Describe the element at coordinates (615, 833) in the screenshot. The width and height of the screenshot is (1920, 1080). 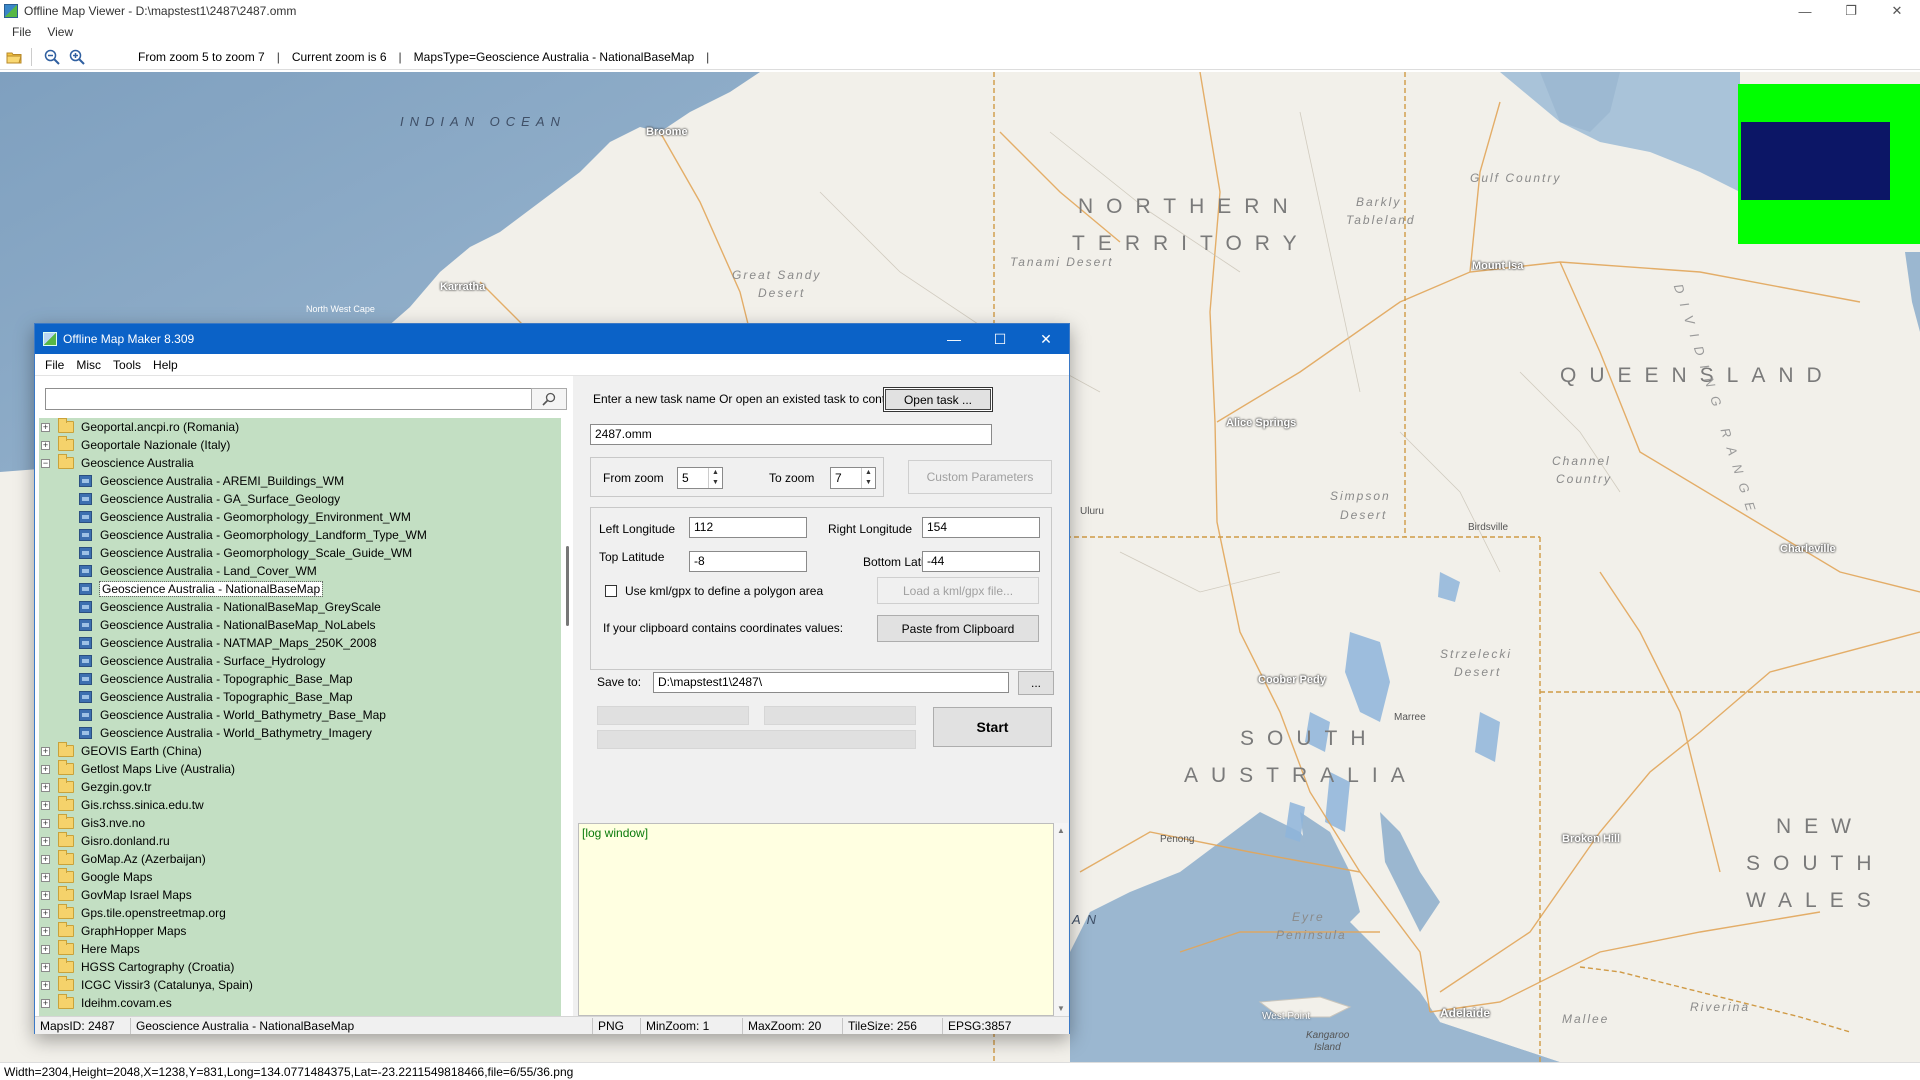
I see `log-text: [log window]` at that location.